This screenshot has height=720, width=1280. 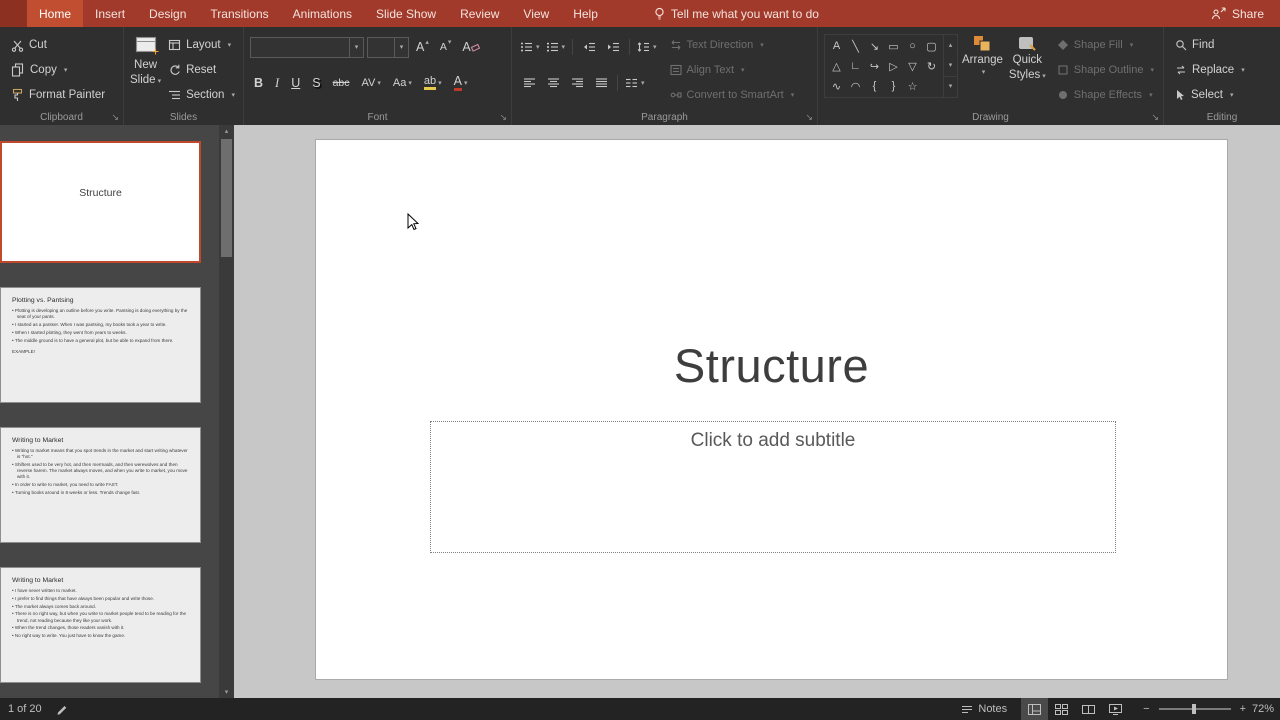 What do you see at coordinates (855, 66) in the screenshot?
I see `shape-elbow: ∟` at bounding box center [855, 66].